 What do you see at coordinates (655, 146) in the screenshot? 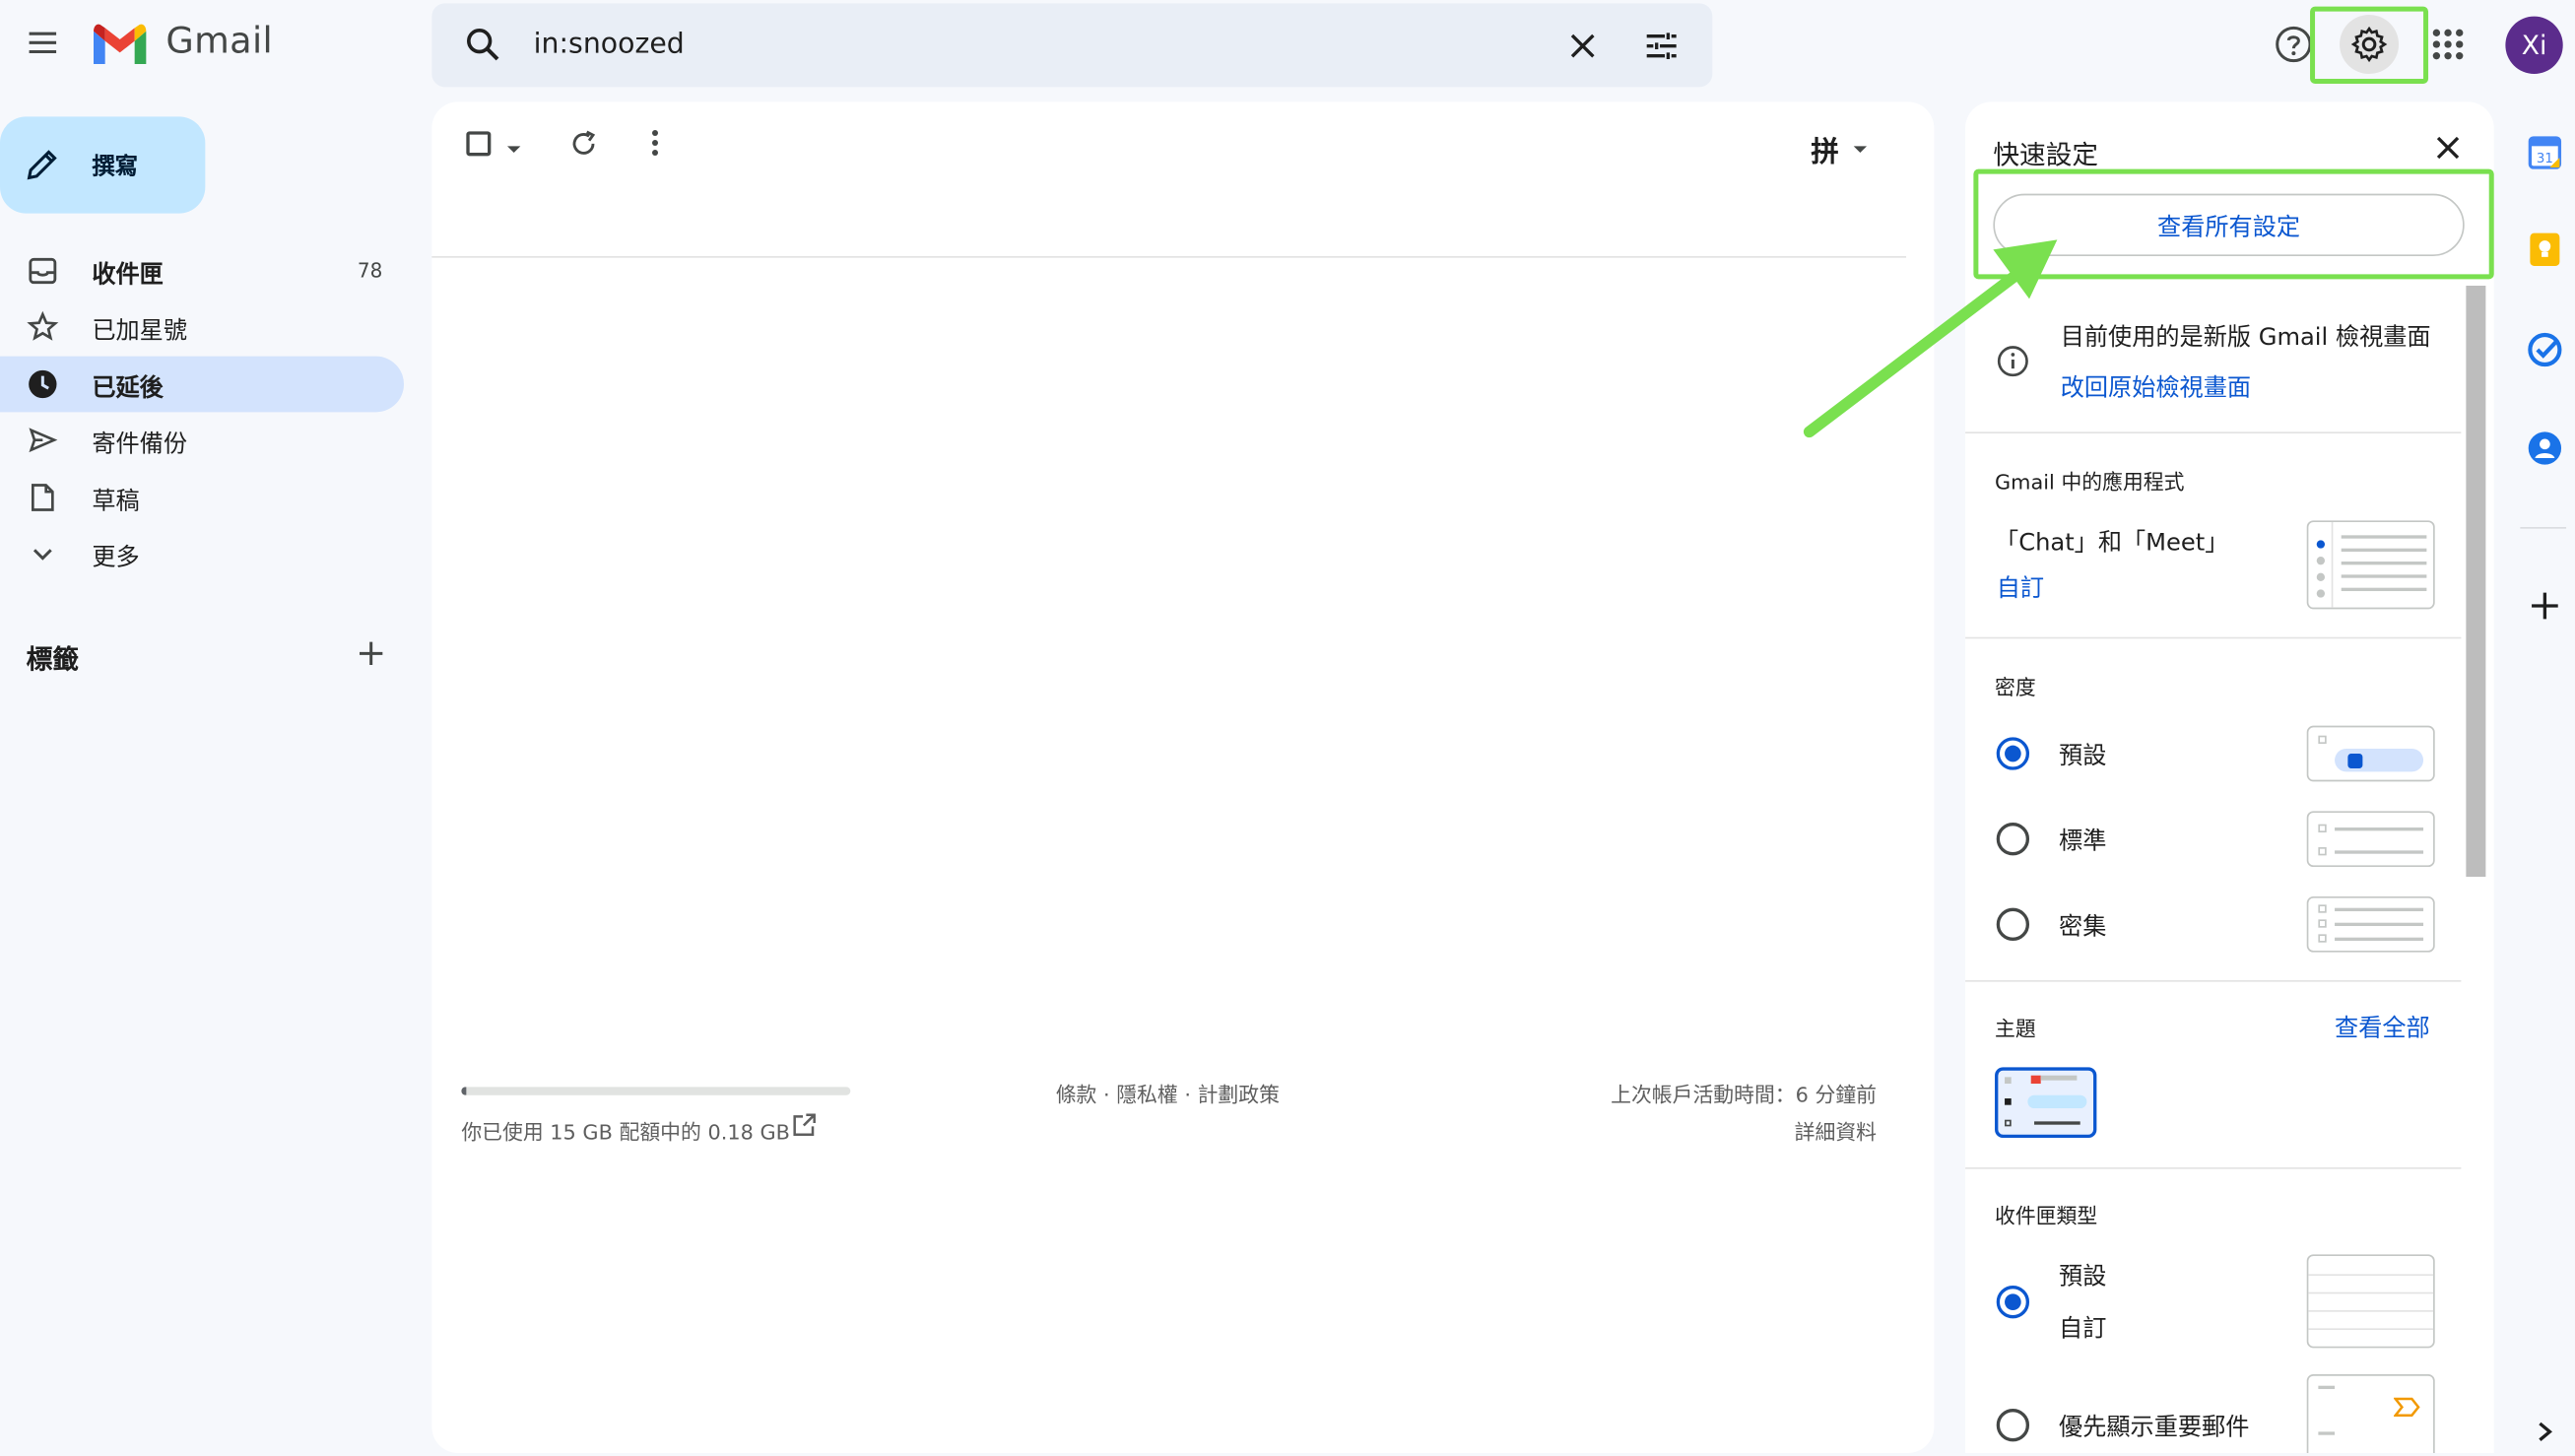
I see `more-options-icon` at bounding box center [655, 146].